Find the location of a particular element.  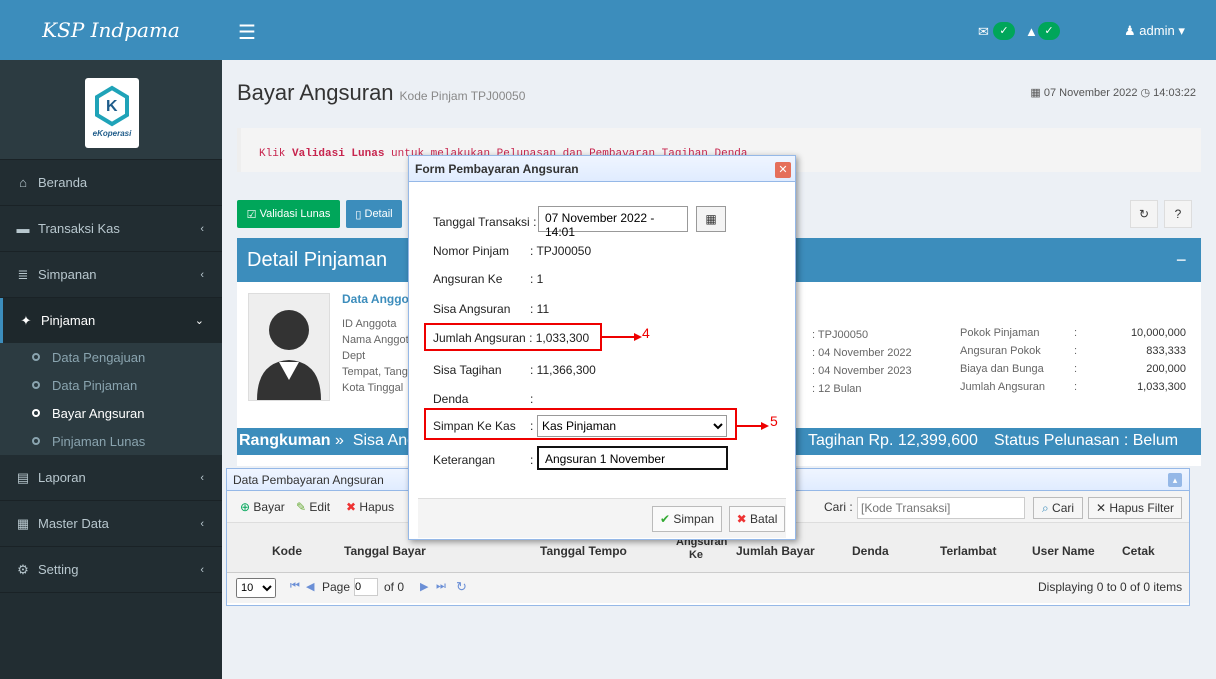

col-tanggal-tempo: Tanggal Tempo is located at coordinates (583, 551).